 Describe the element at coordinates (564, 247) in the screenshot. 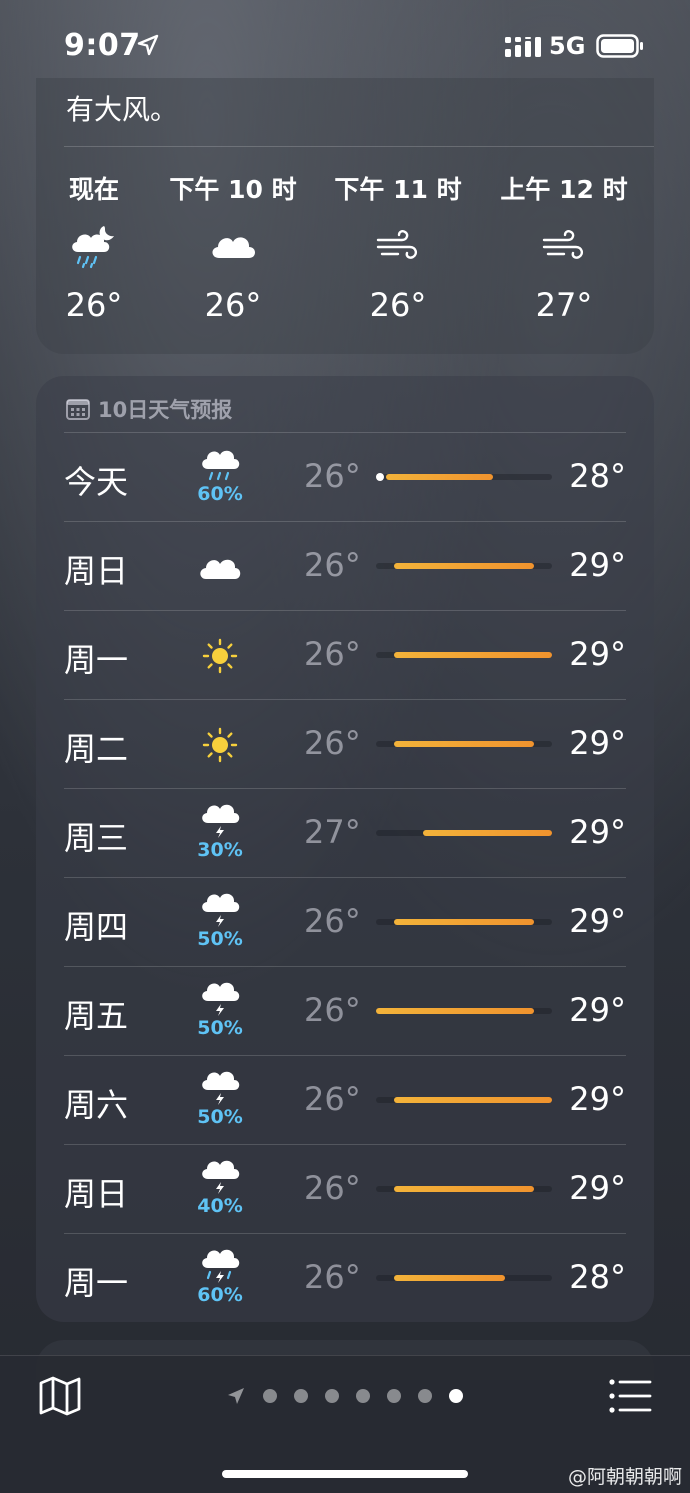

I see `hour-column: 上午 12 时 27°` at that location.